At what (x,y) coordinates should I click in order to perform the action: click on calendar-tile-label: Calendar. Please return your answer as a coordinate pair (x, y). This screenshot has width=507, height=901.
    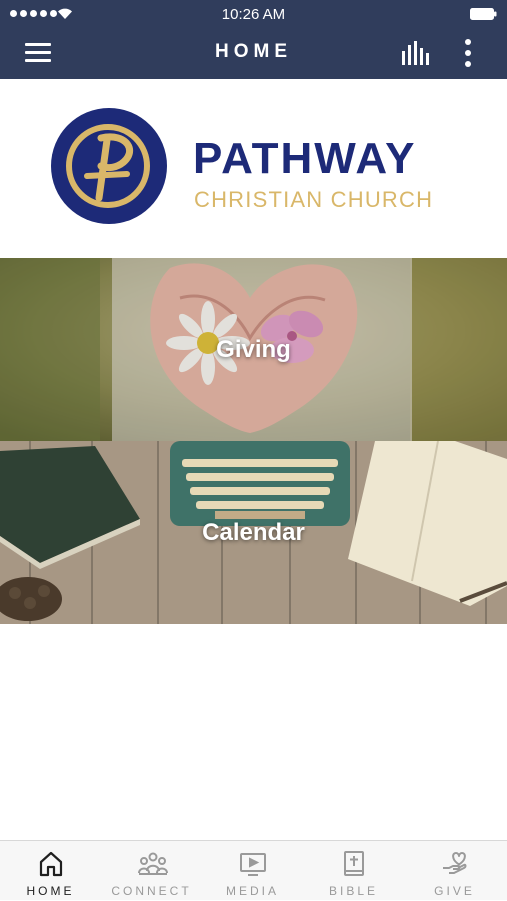
    Looking at the image, I should click on (253, 532).